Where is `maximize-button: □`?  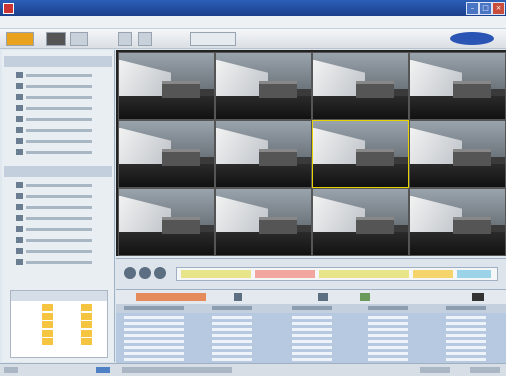
maximize-button: □ is located at coordinates (485, 8).